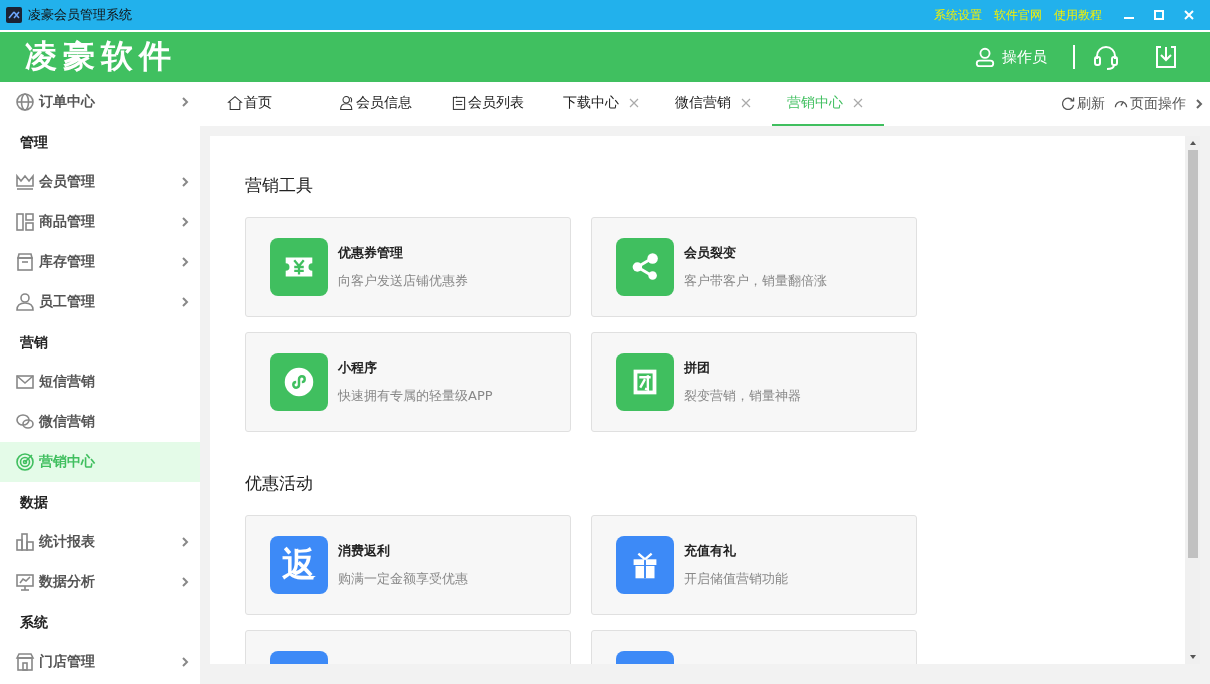  What do you see at coordinates (1192, 657) in the screenshot?
I see `scroll-down-icon` at bounding box center [1192, 657].